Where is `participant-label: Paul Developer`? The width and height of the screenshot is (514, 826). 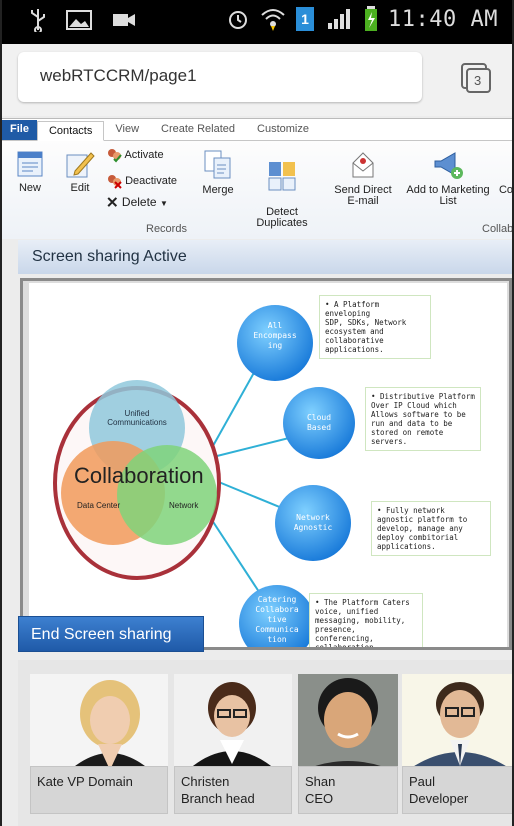 participant-label: Paul Developer is located at coordinates (457, 790).